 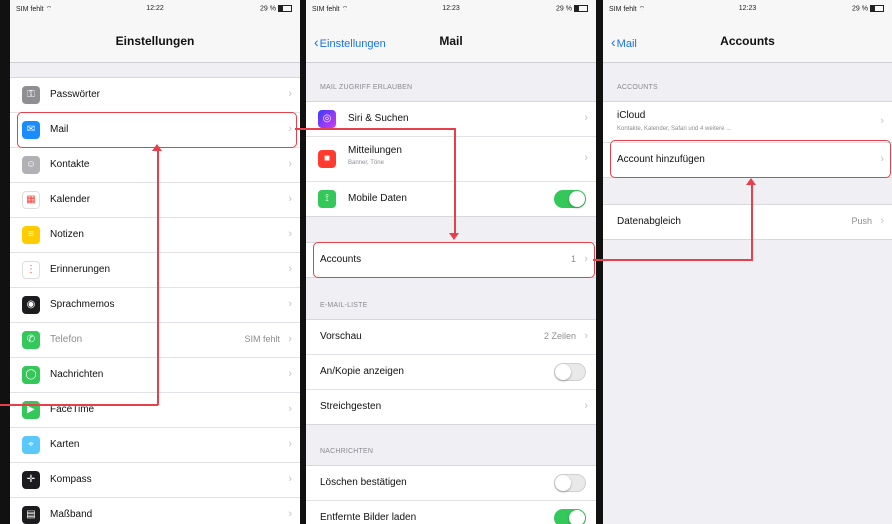 What do you see at coordinates (70, 164) in the screenshot?
I see `settings-item-label: Kontakte` at bounding box center [70, 164].